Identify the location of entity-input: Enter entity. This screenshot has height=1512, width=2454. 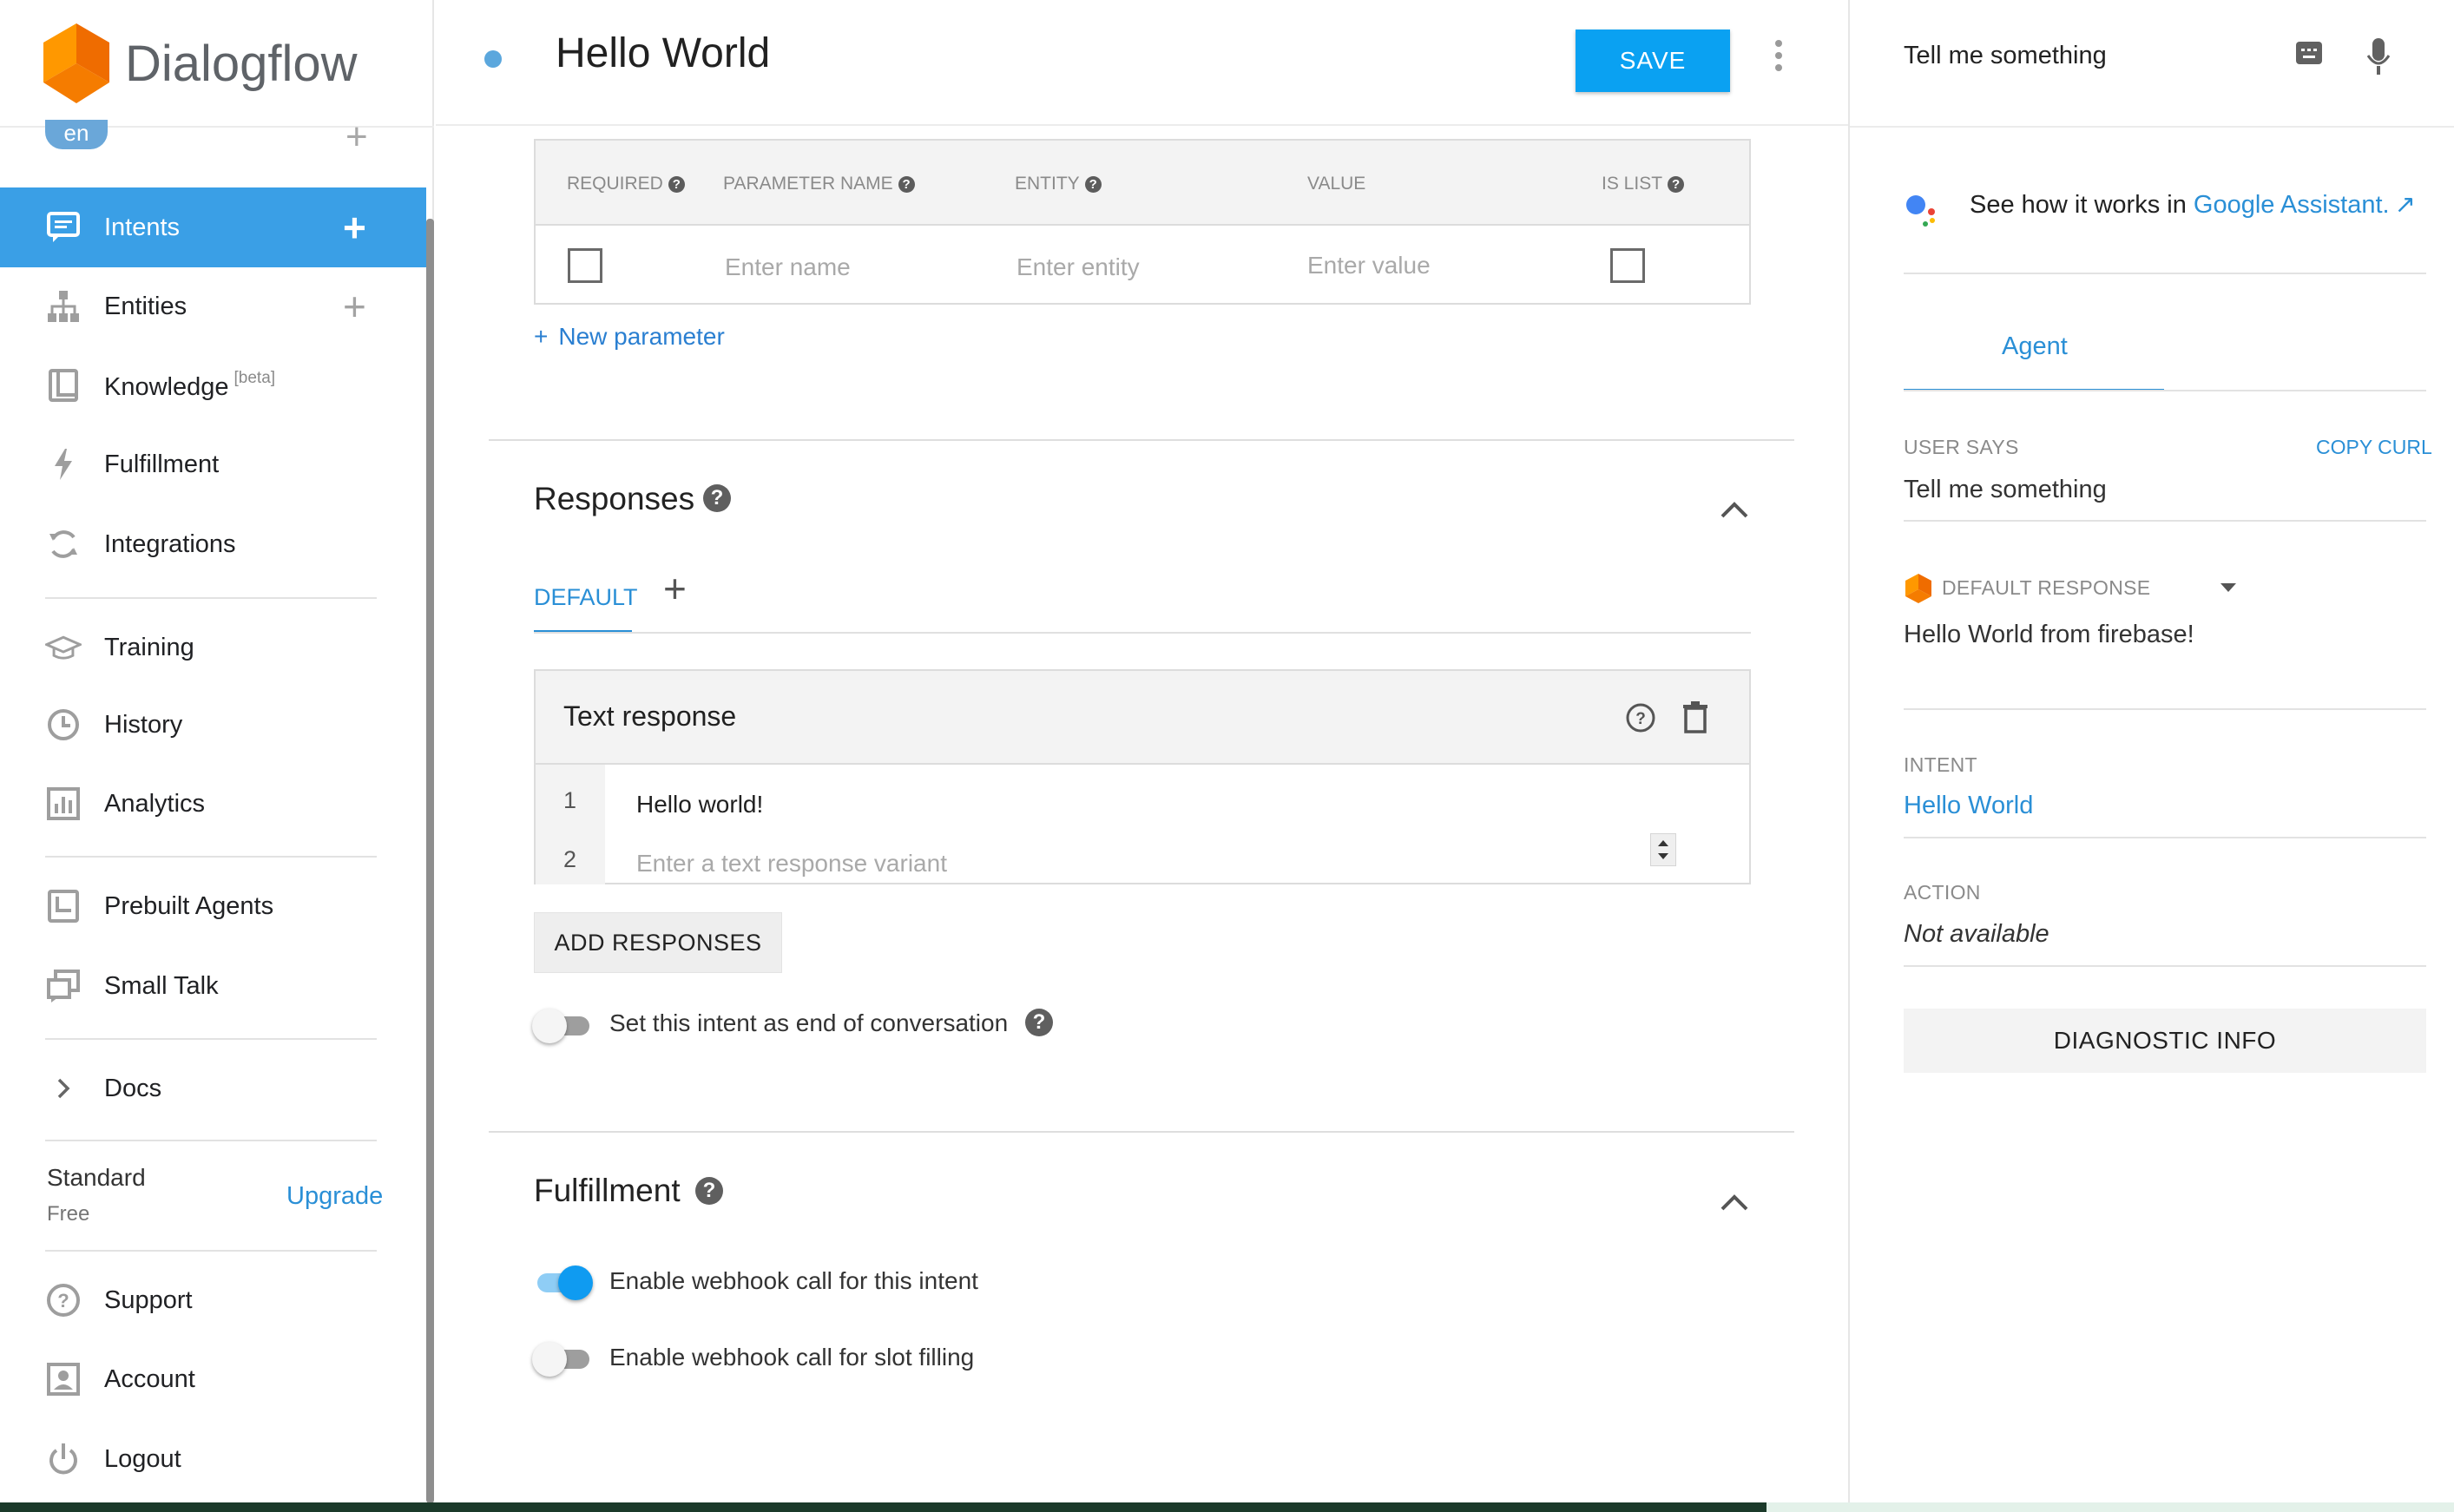
(1078, 267).